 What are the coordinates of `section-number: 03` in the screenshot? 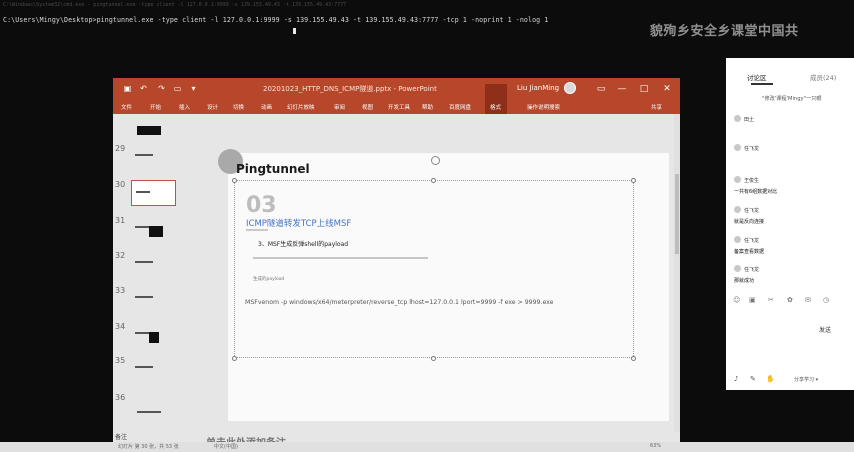 It's located at (261, 205).